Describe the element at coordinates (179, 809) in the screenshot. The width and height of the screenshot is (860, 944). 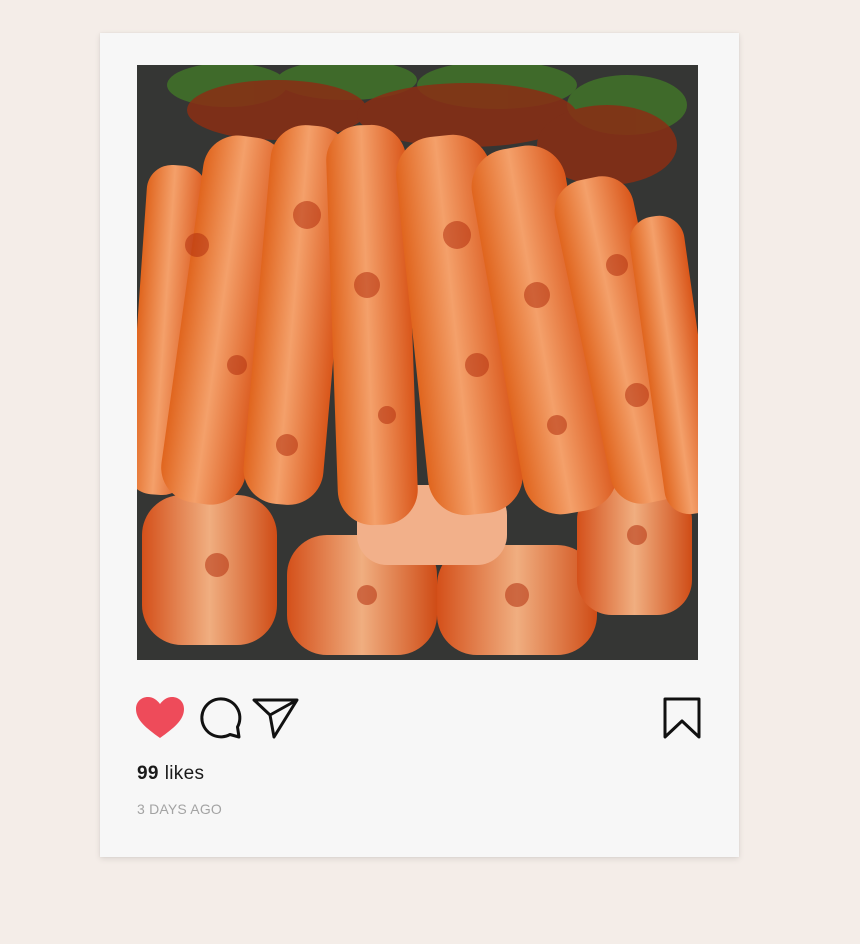
I see `post-timestamp: 3 DAYS AGO` at that location.